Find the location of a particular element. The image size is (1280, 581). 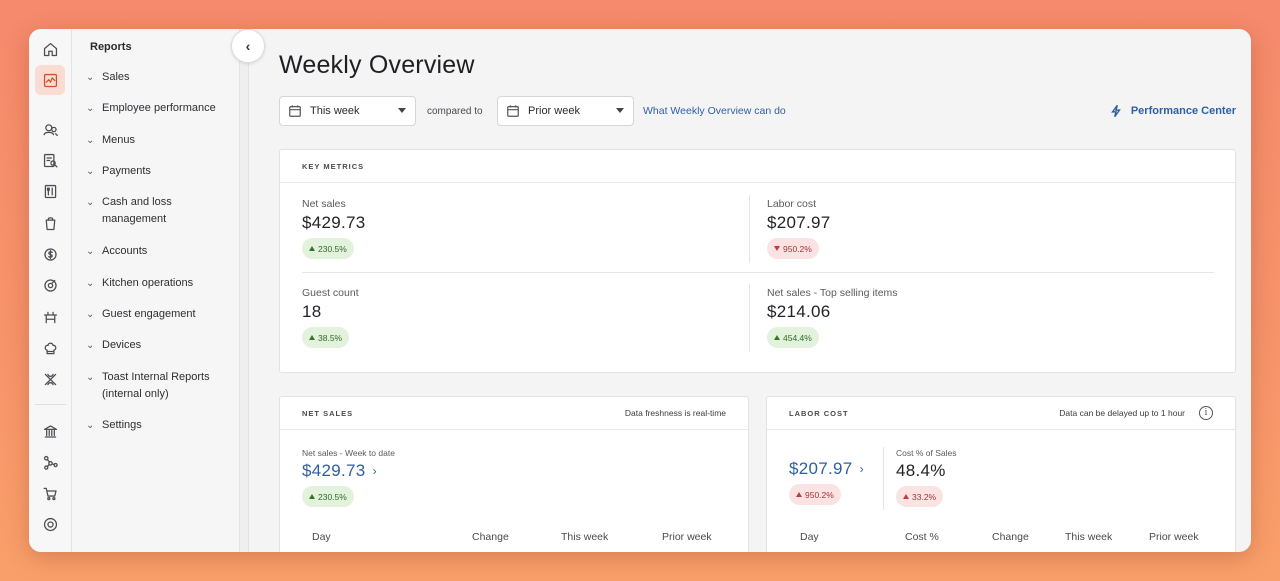

sidebar-item-label: Sales is located at coordinates (116, 77).